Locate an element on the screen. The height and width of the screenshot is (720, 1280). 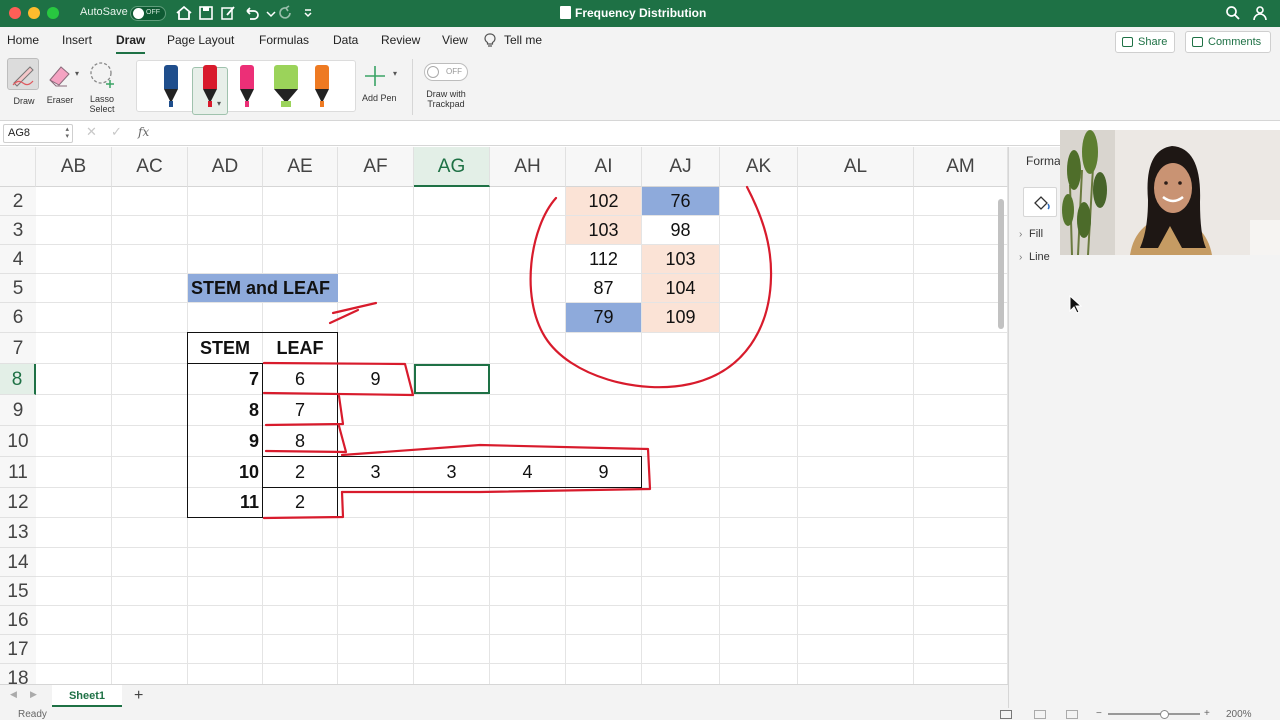
sheet-tab-sheet1: Sheet1 is located at coordinates (87, 696).